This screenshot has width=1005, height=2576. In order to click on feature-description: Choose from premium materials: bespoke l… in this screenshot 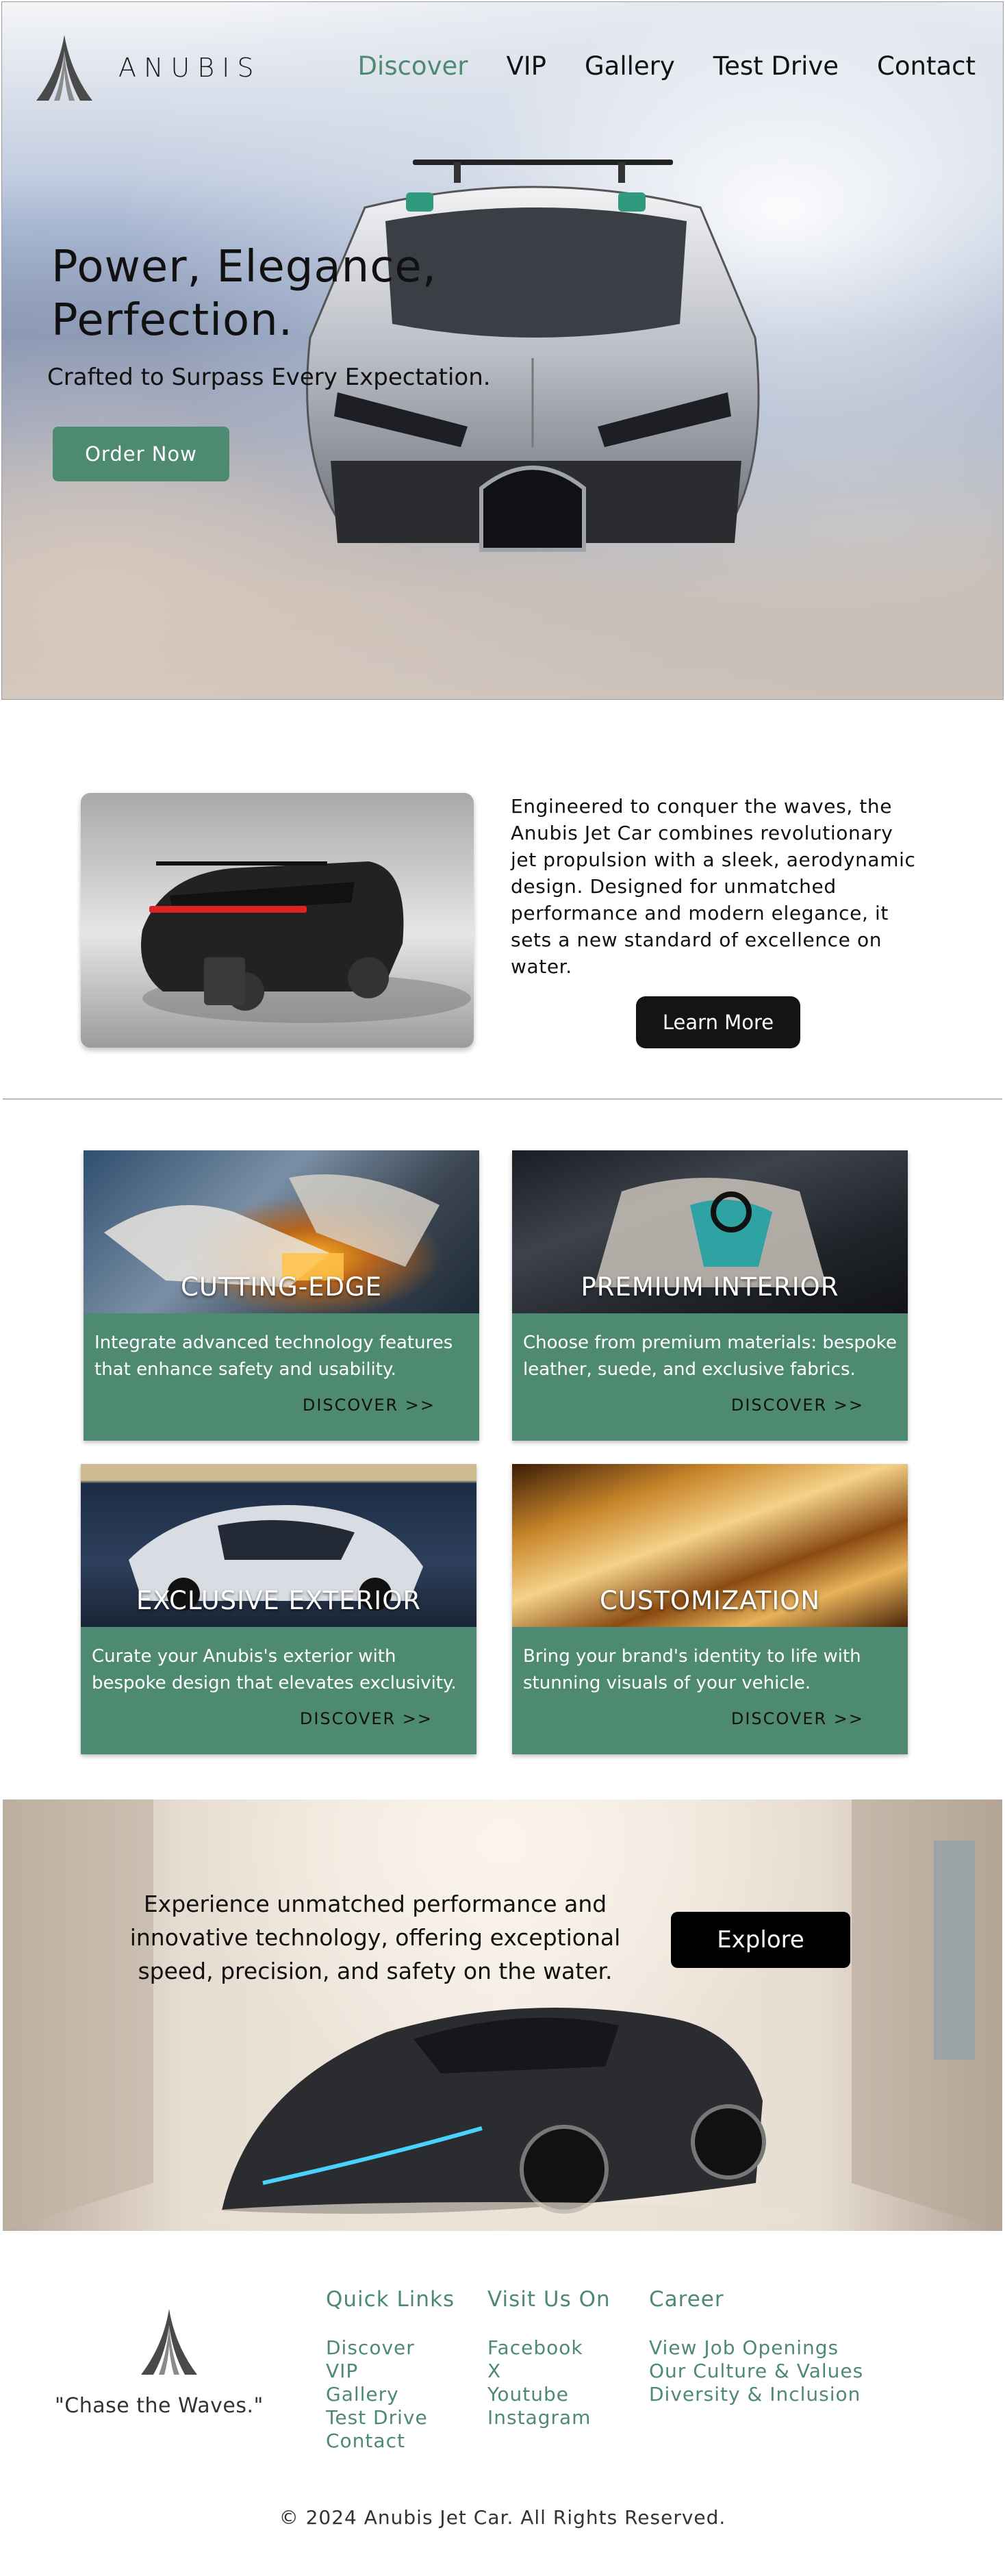, I will do `click(710, 1356)`.